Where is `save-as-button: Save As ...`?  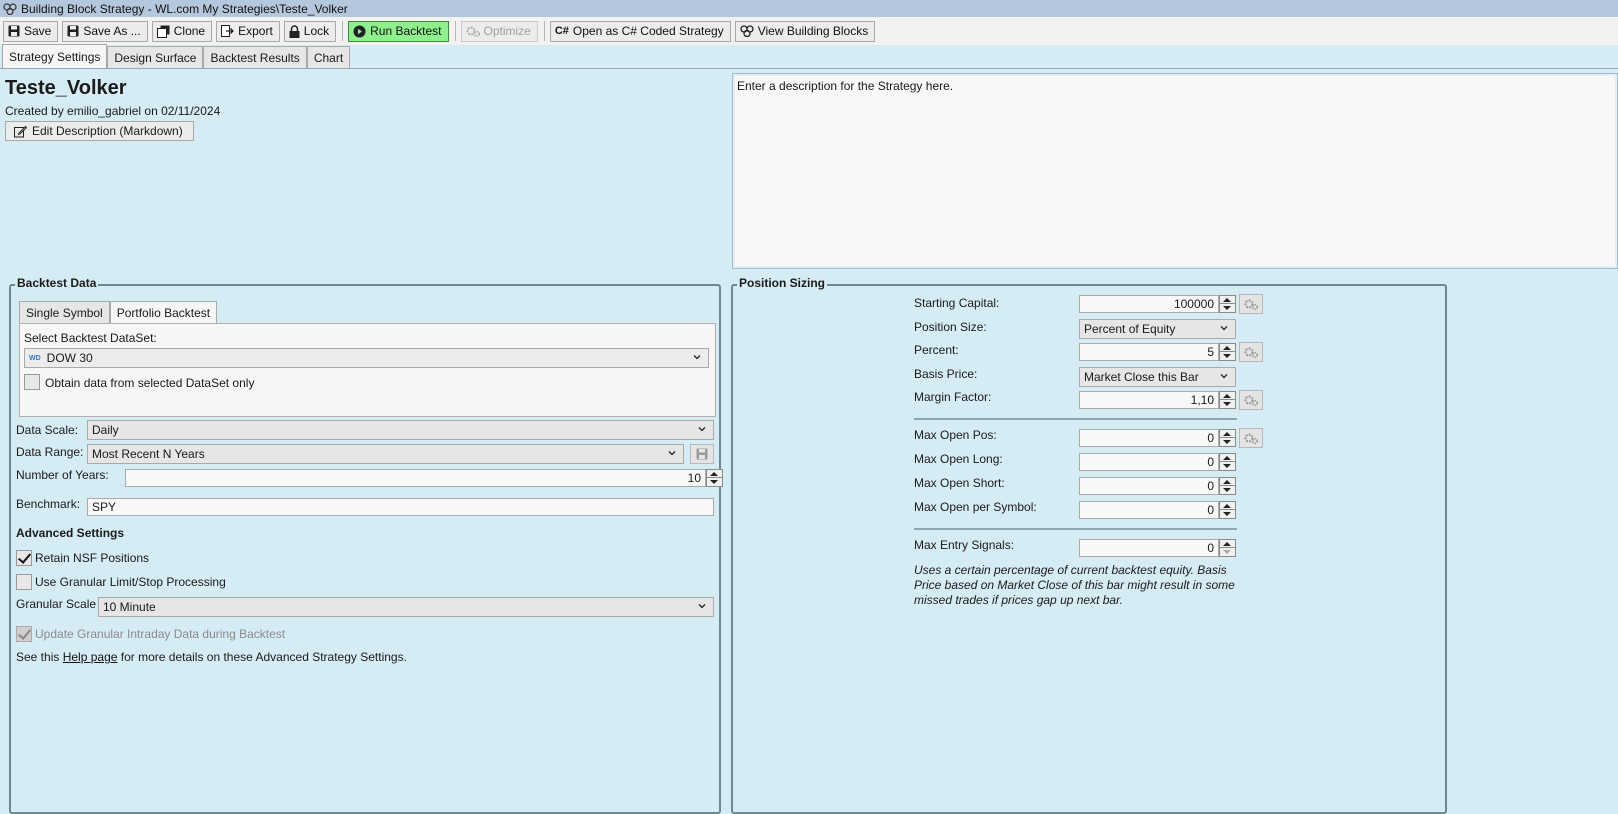
save-as-button: Save As ... is located at coordinates (105, 31).